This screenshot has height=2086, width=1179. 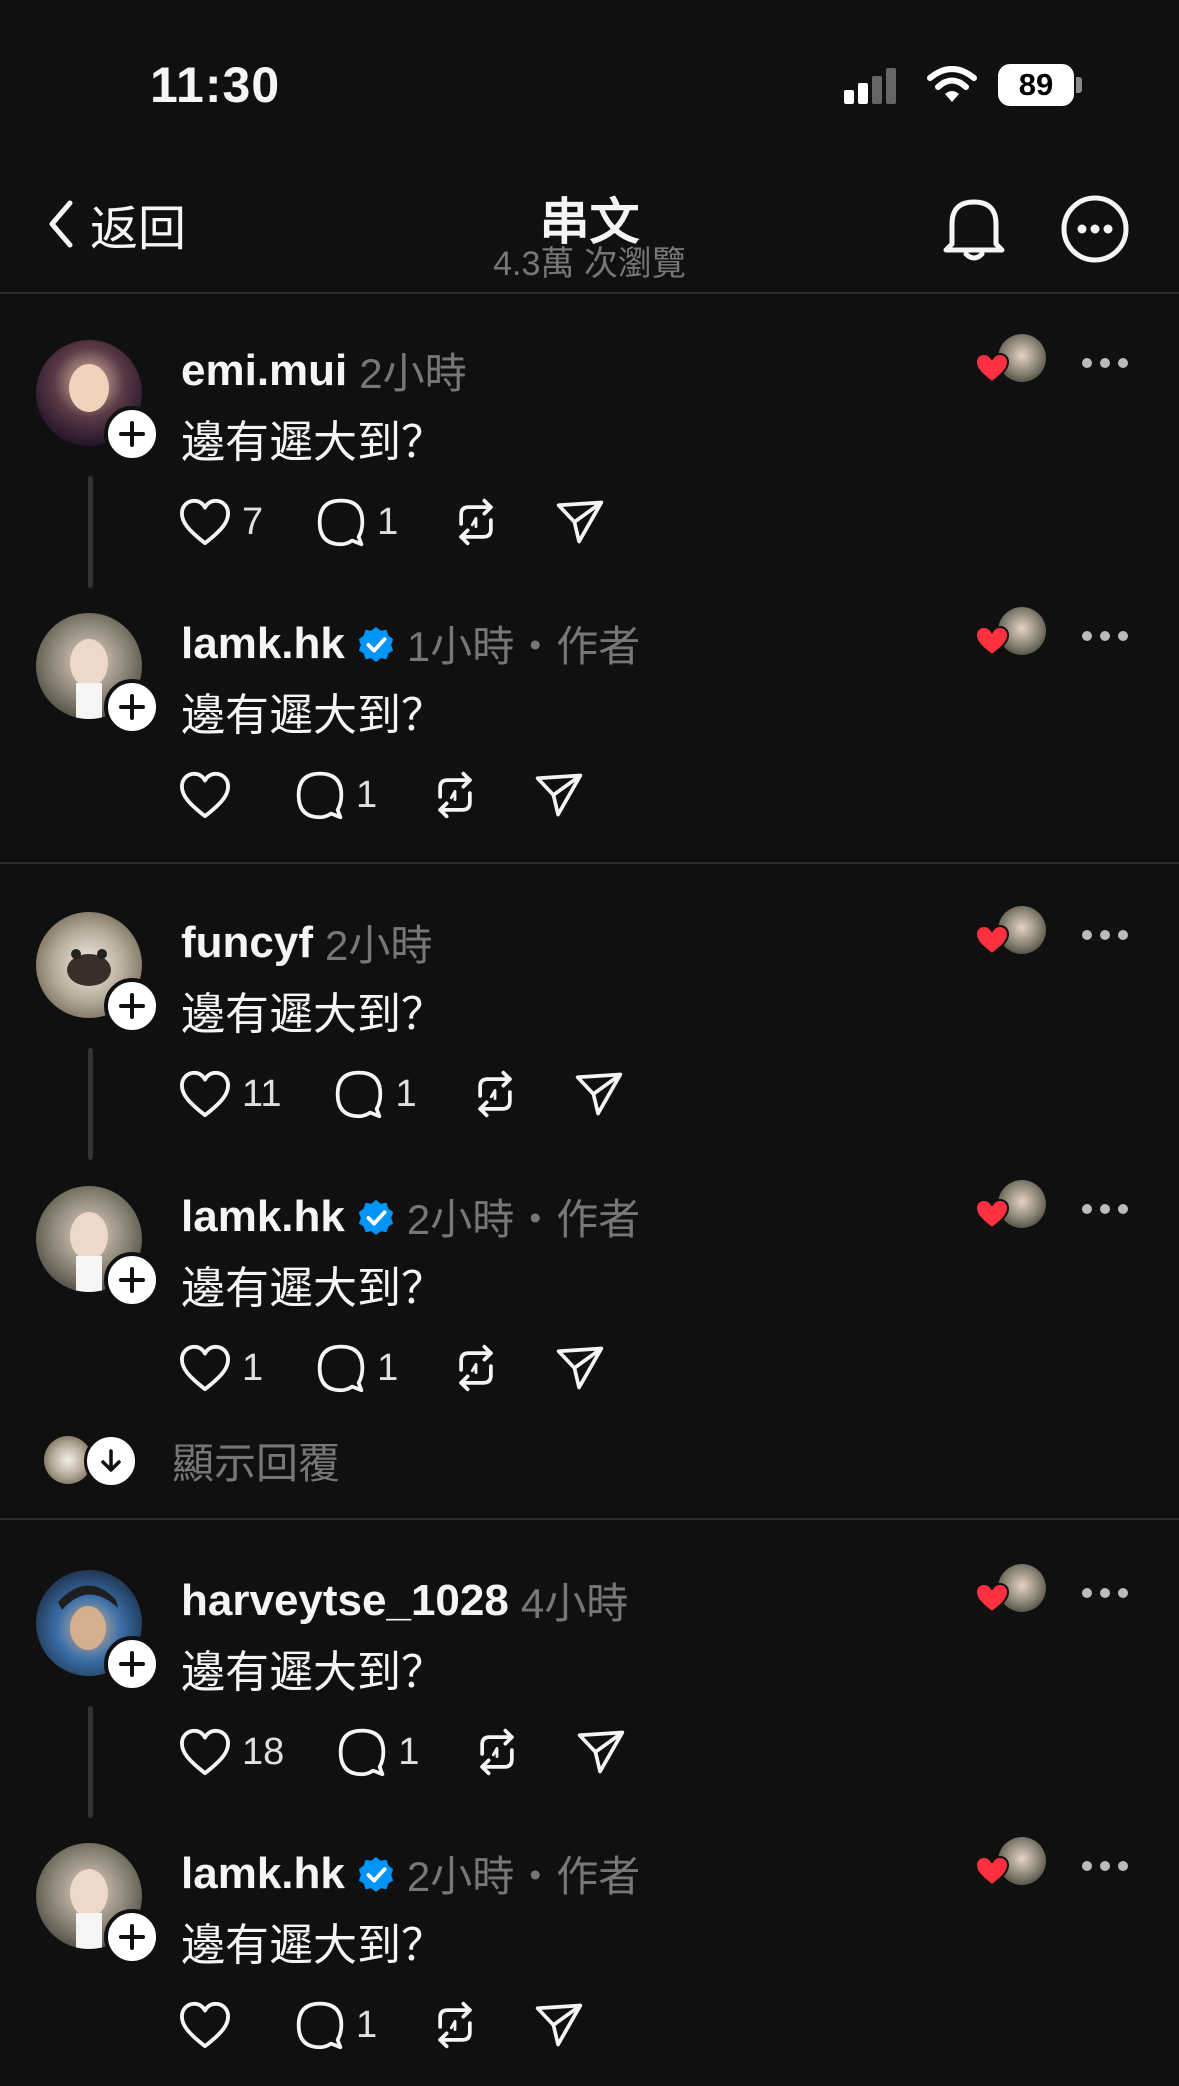 I want to click on arrow-down-icon, so click(x=111, y=1461).